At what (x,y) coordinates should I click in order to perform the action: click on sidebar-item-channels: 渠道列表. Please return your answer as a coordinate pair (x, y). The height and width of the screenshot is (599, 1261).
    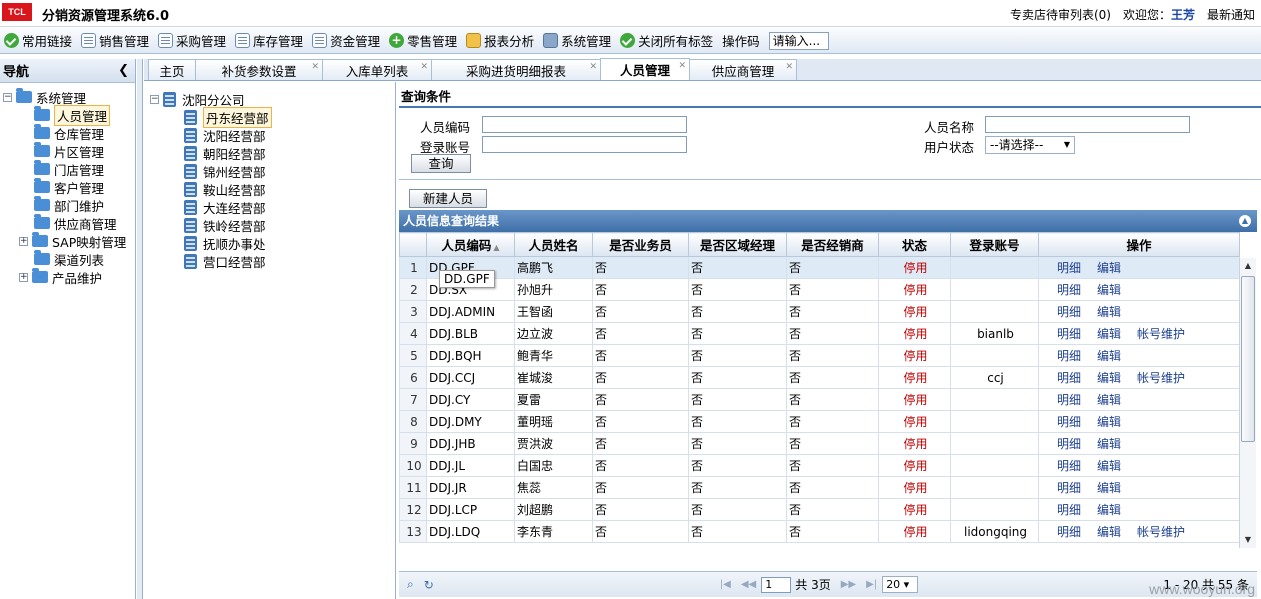
    Looking at the image, I should click on (67, 259).